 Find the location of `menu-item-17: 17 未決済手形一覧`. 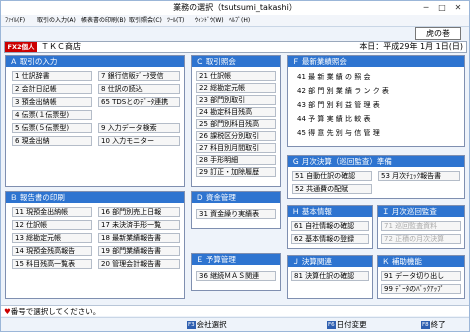

menu-item-17: 17 未決済手形一覧 is located at coordinates (139, 225).